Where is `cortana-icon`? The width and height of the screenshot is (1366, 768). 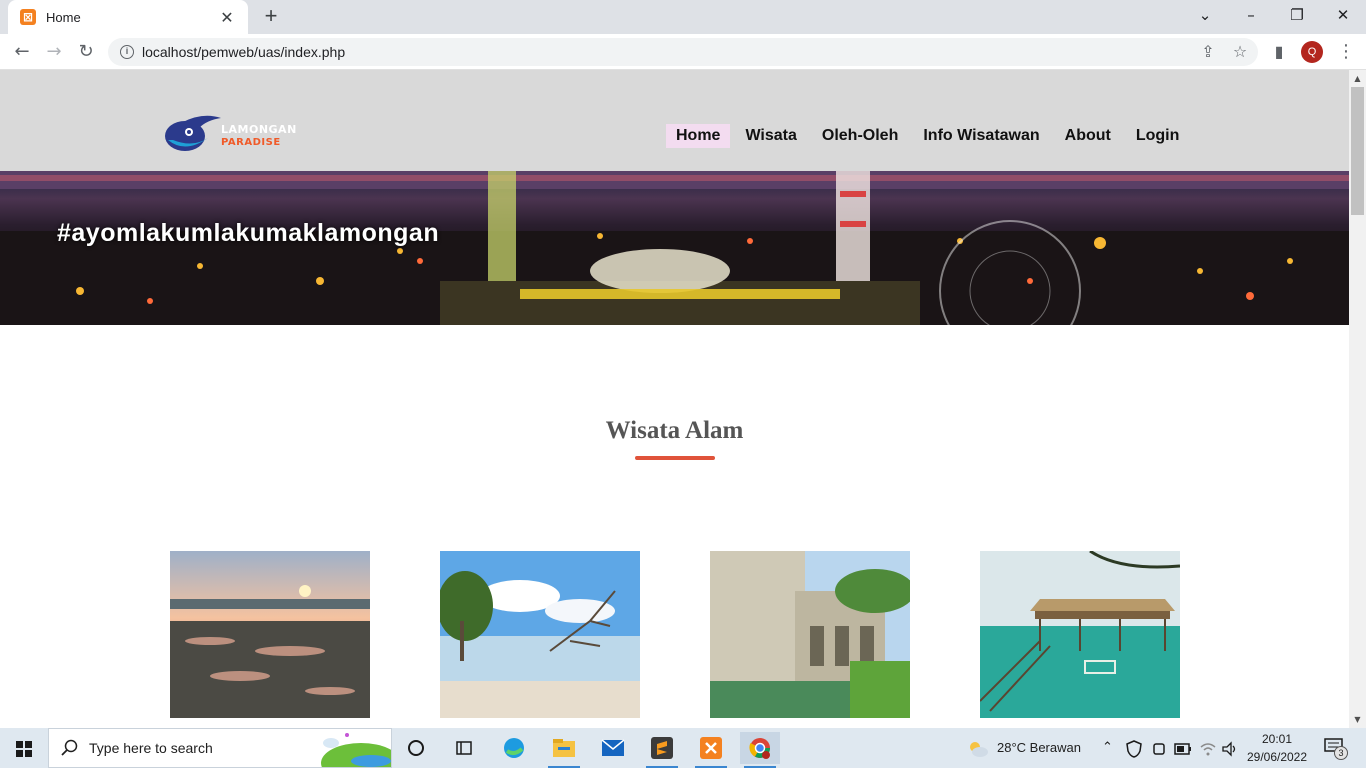
cortana-icon is located at coordinates (416, 748).